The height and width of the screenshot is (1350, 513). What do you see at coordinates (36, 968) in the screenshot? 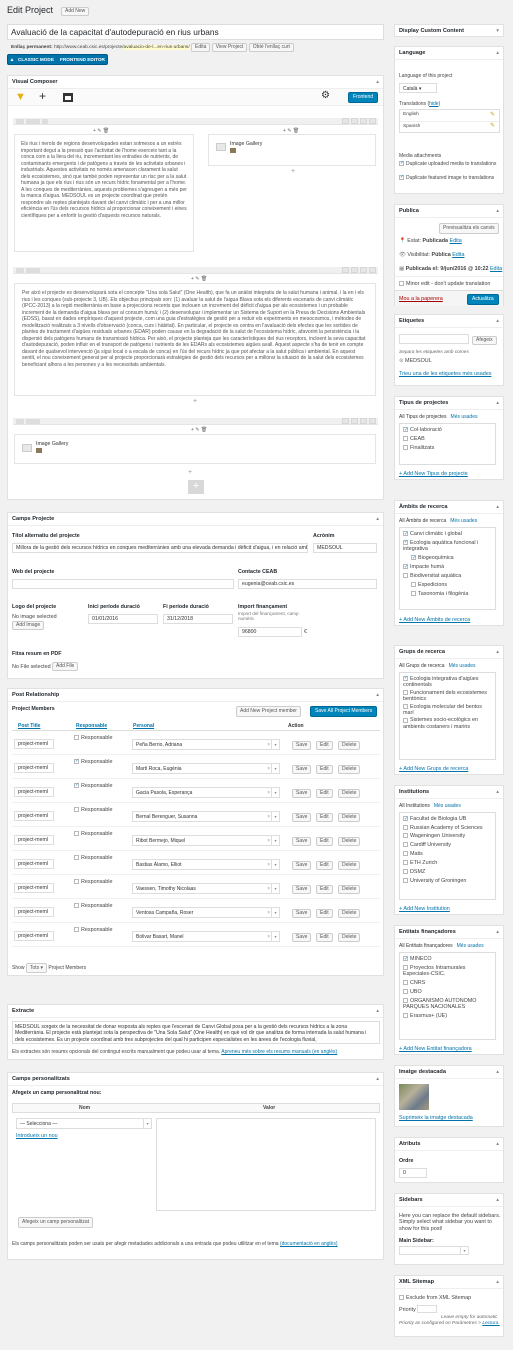
I see `show-select: Tots ▾` at bounding box center [36, 968].